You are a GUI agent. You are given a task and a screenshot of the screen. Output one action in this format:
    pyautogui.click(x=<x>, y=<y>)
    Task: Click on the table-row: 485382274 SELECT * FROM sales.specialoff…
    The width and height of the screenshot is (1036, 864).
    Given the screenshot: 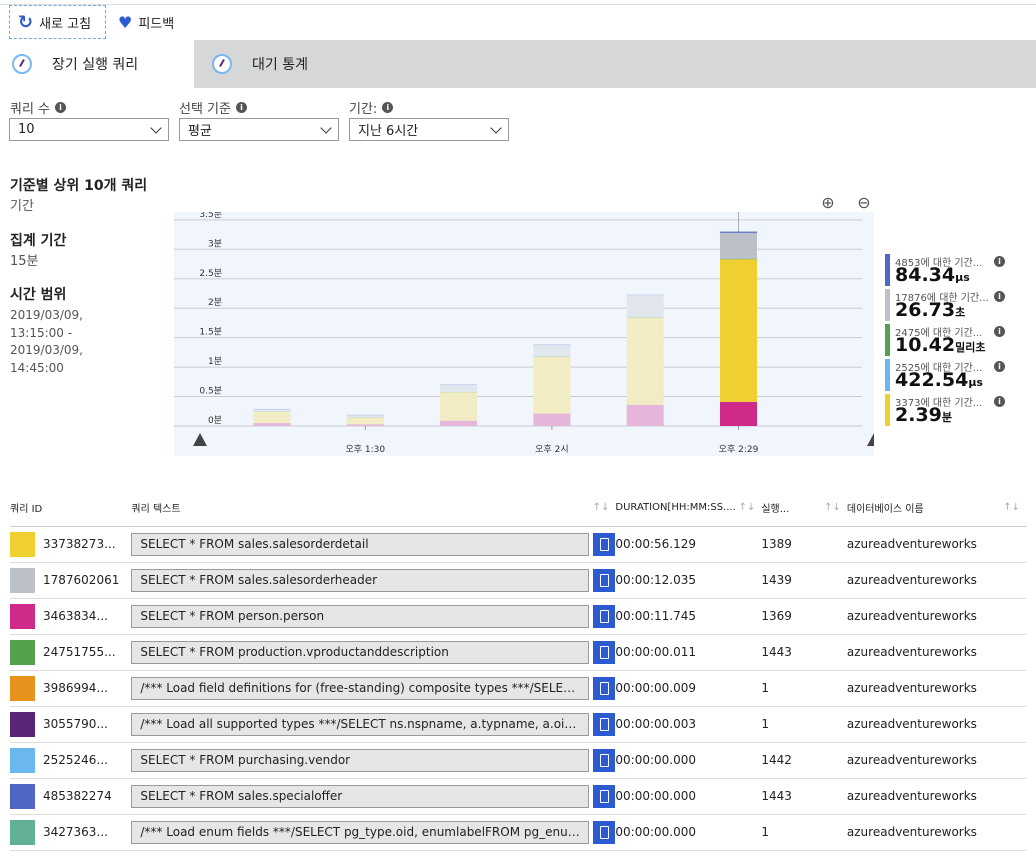 What is the action you would take?
    pyautogui.click(x=518, y=796)
    